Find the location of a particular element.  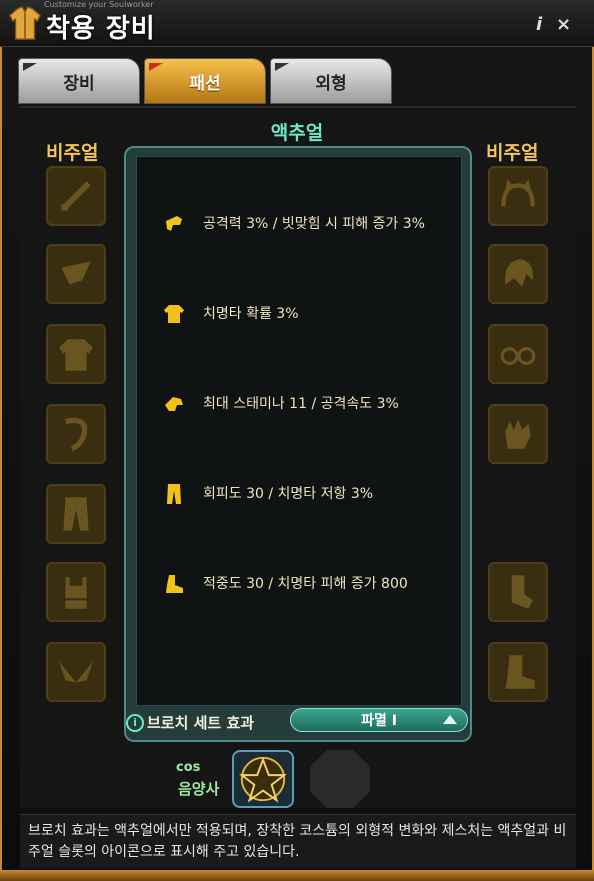

tab-equipment: 장비 is located at coordinates (79, 81).